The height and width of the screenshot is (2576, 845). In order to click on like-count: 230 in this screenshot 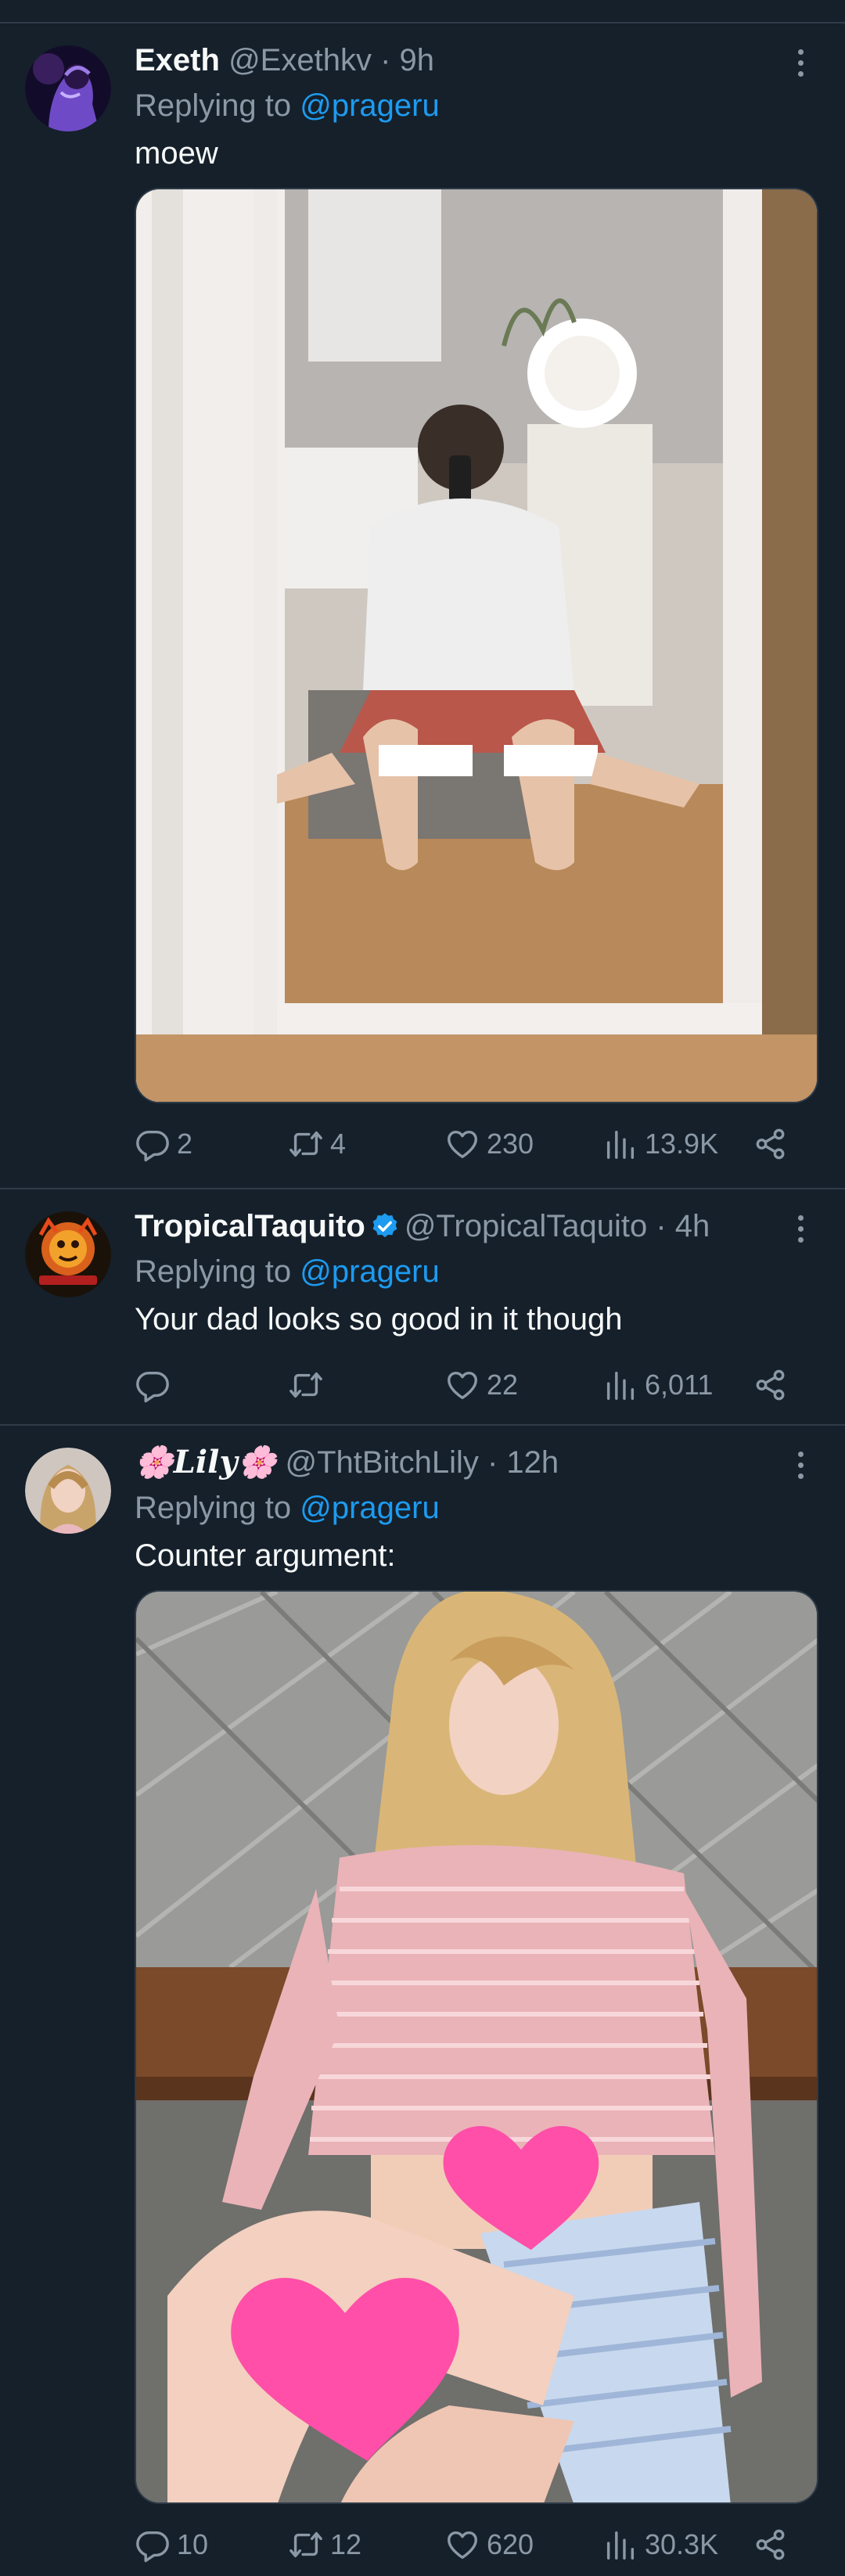, I will do `click(511, 1144)`.